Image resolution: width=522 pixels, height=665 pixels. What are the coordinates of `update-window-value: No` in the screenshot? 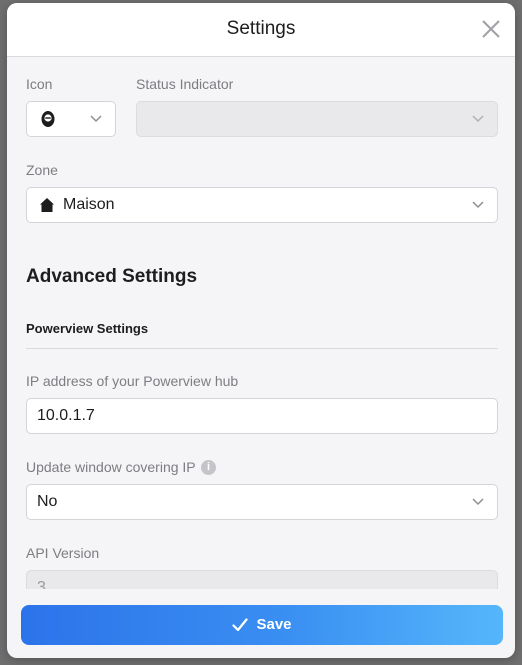 It's located at (47, 501).